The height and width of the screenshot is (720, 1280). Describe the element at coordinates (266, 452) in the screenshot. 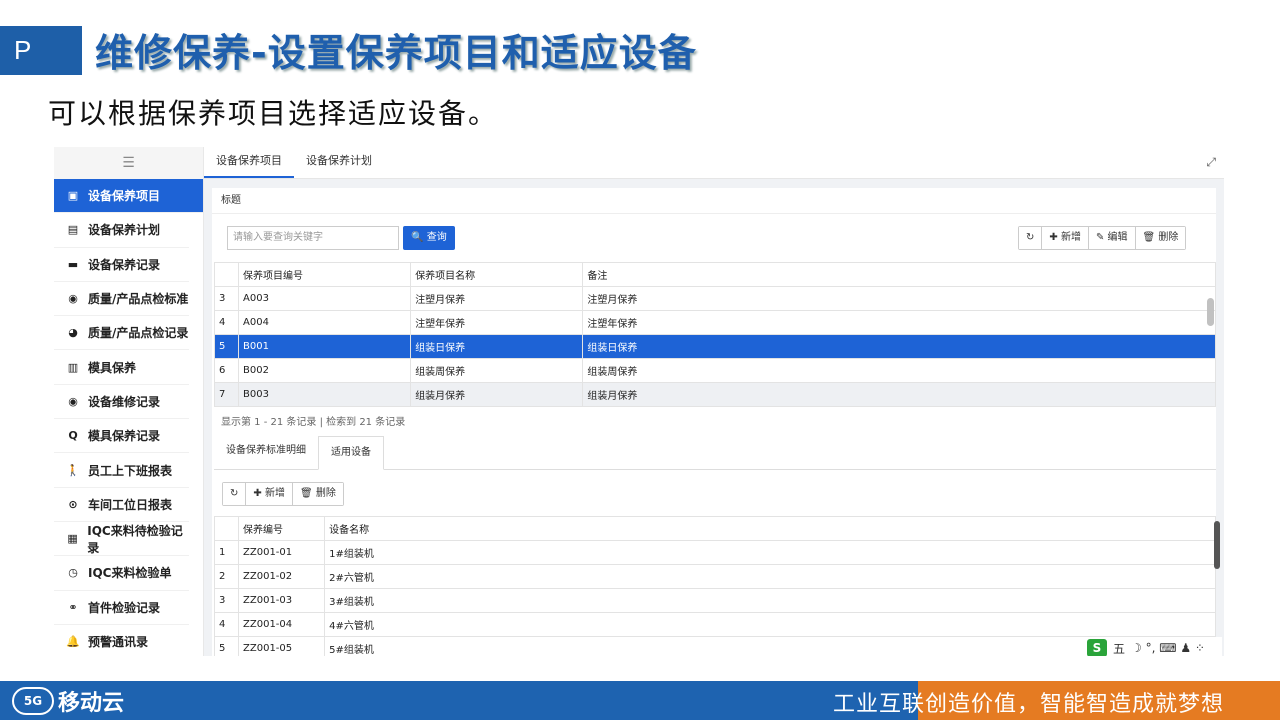

I see `subtab-standard-detail: 设备保养标准明细` at that location.